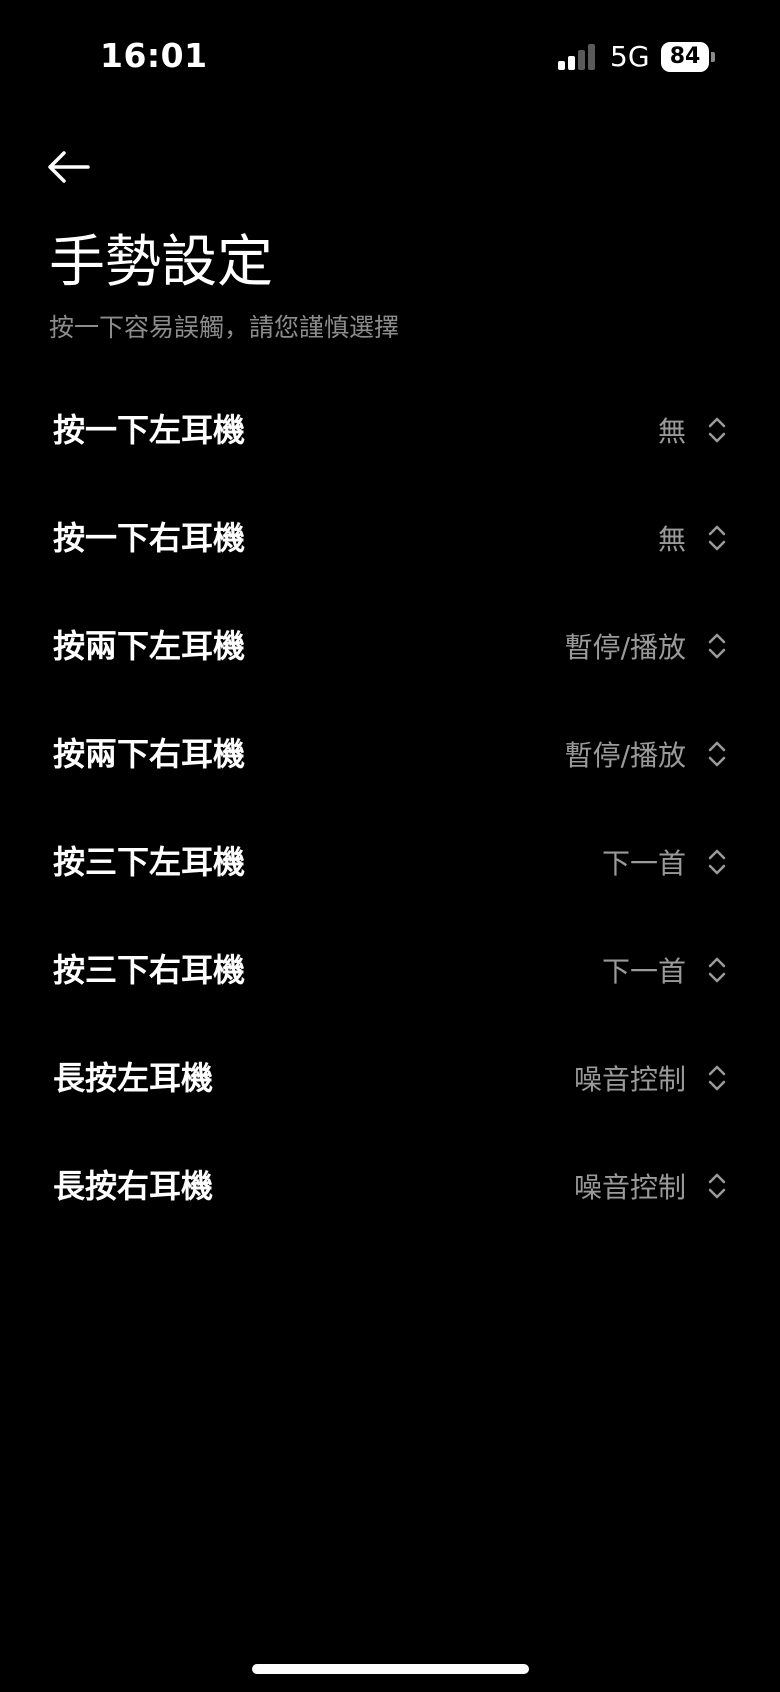  I want to click on back-button, so click(70, 167).